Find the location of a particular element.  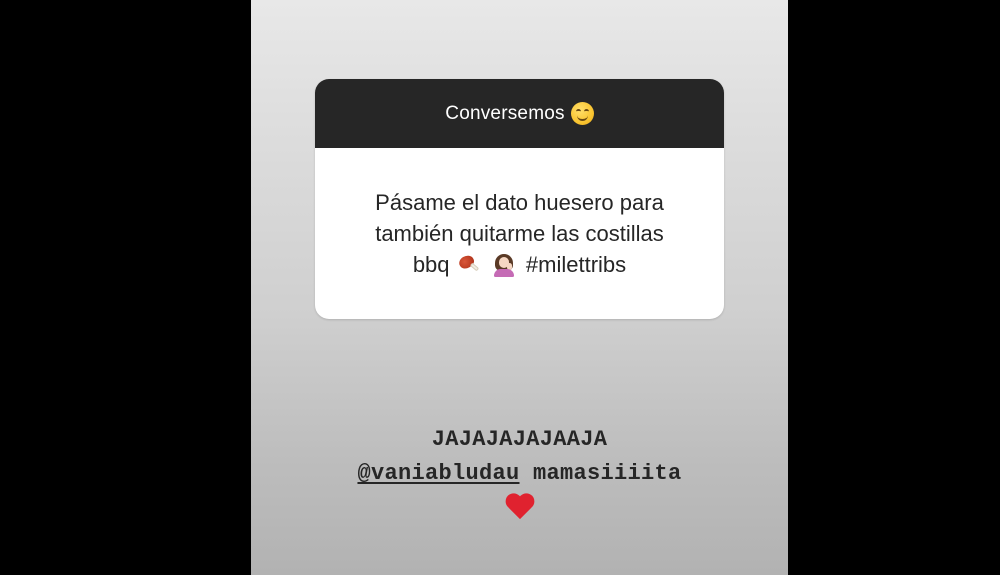

meat-on-bone-icon is located at coordinates (468, 264).